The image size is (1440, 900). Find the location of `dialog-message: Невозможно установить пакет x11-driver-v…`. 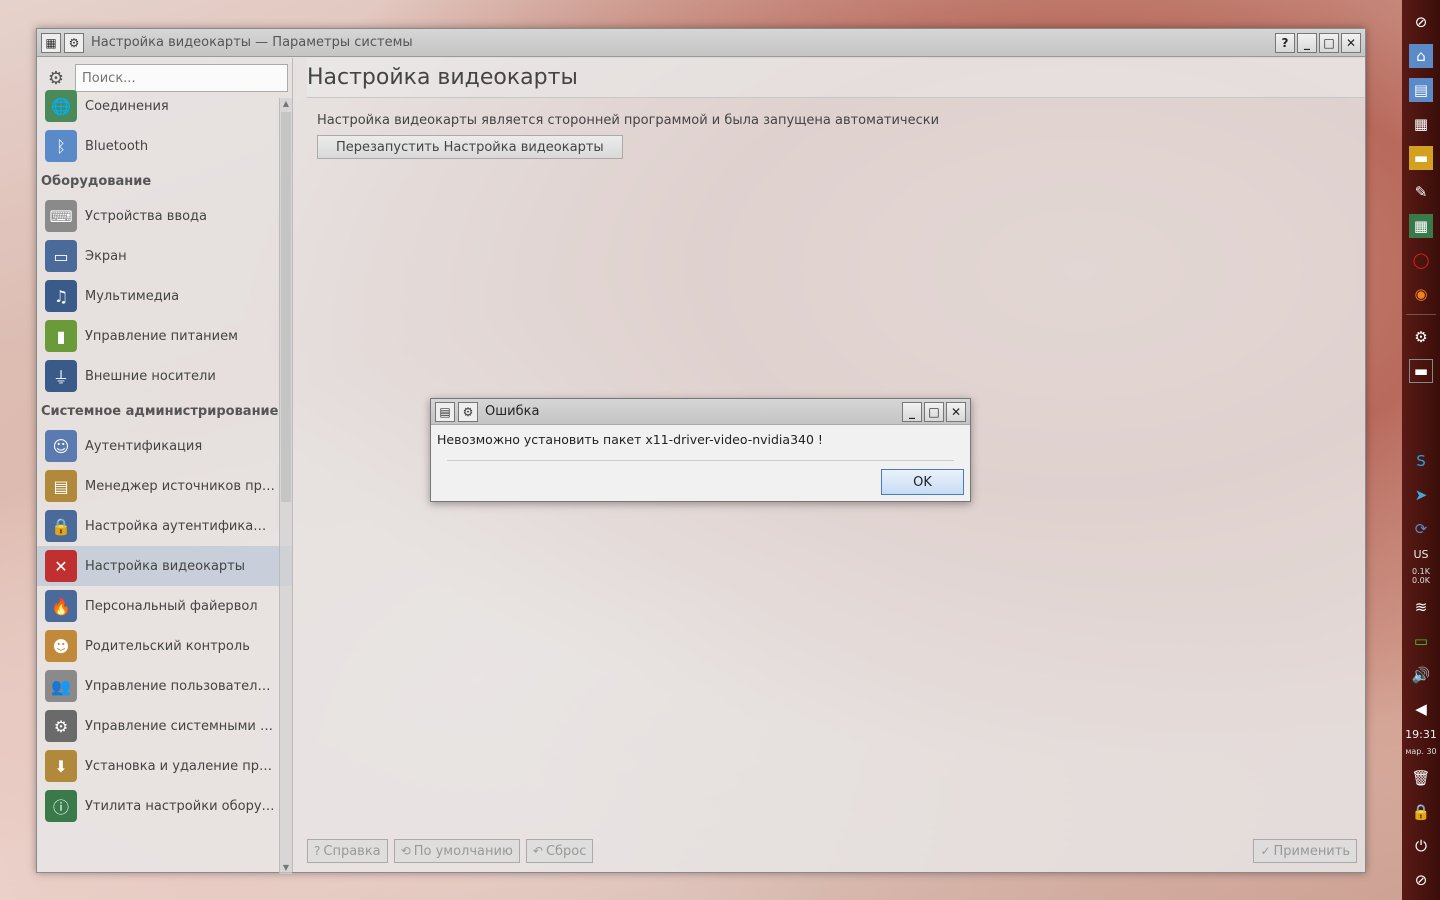

dialog-message: Невозможно установить пакет x11-driver-v… is located at coordinates (630, 439).